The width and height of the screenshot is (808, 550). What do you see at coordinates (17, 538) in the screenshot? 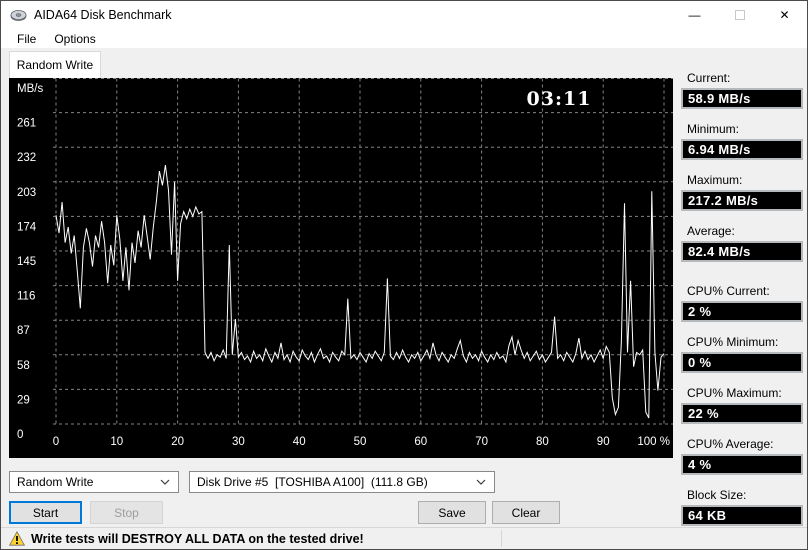
I see `warning-icon` at bounding box center [17, 538].